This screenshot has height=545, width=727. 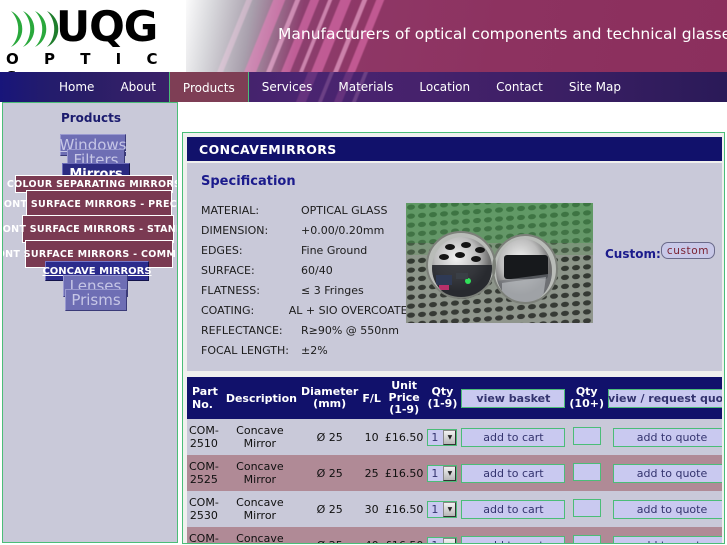 I want to click on nav-item-sitemap: Site Map, so click(x=595, y=87).